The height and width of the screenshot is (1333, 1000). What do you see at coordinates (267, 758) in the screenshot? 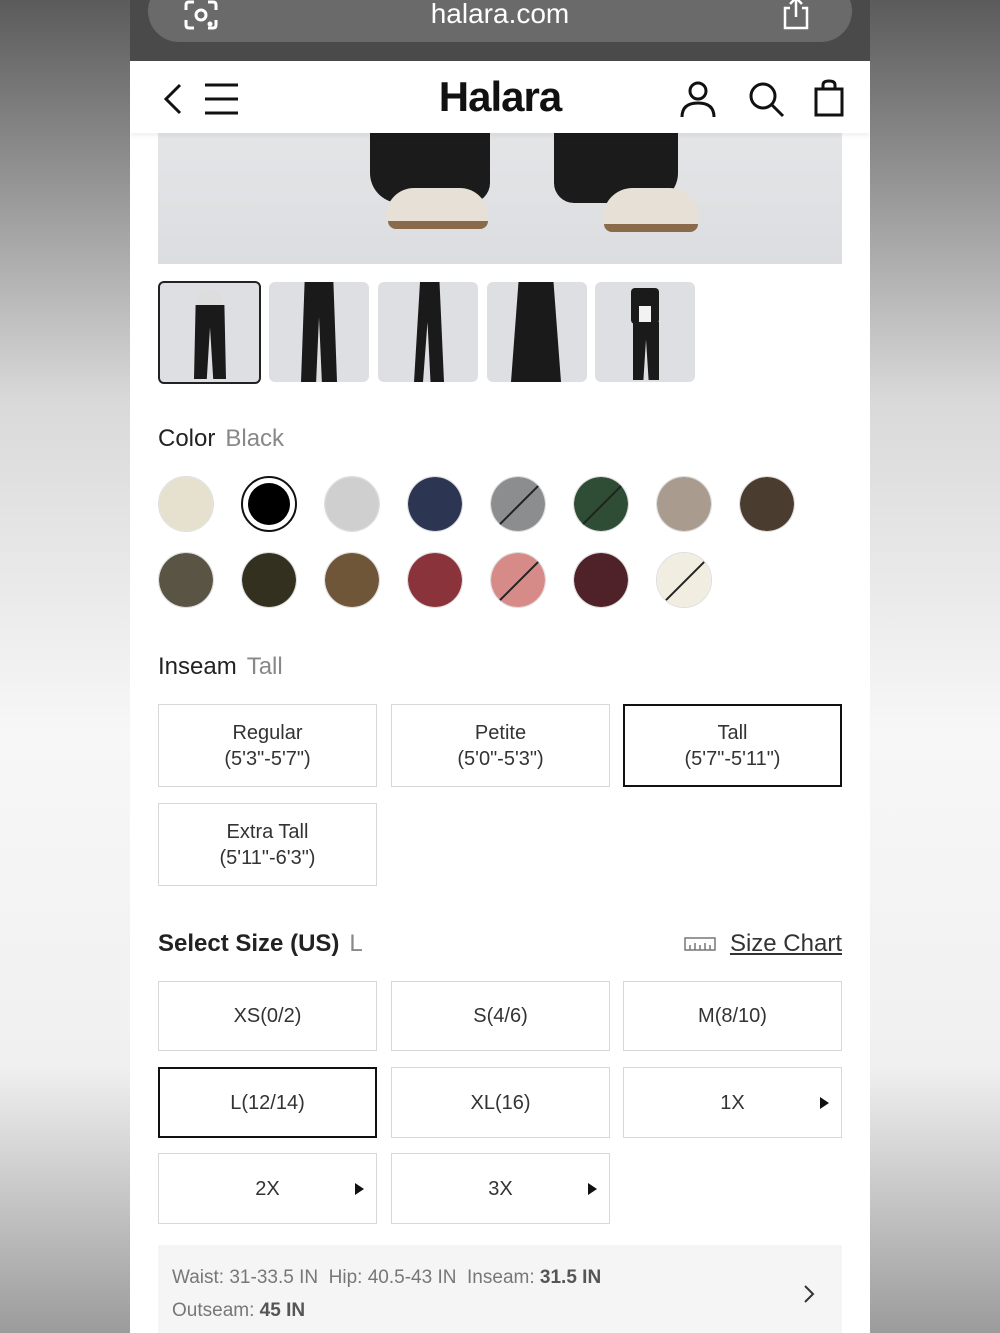
I see `inseam-option-range: (5'3"-5'7")` at bounding box center [267, 758].